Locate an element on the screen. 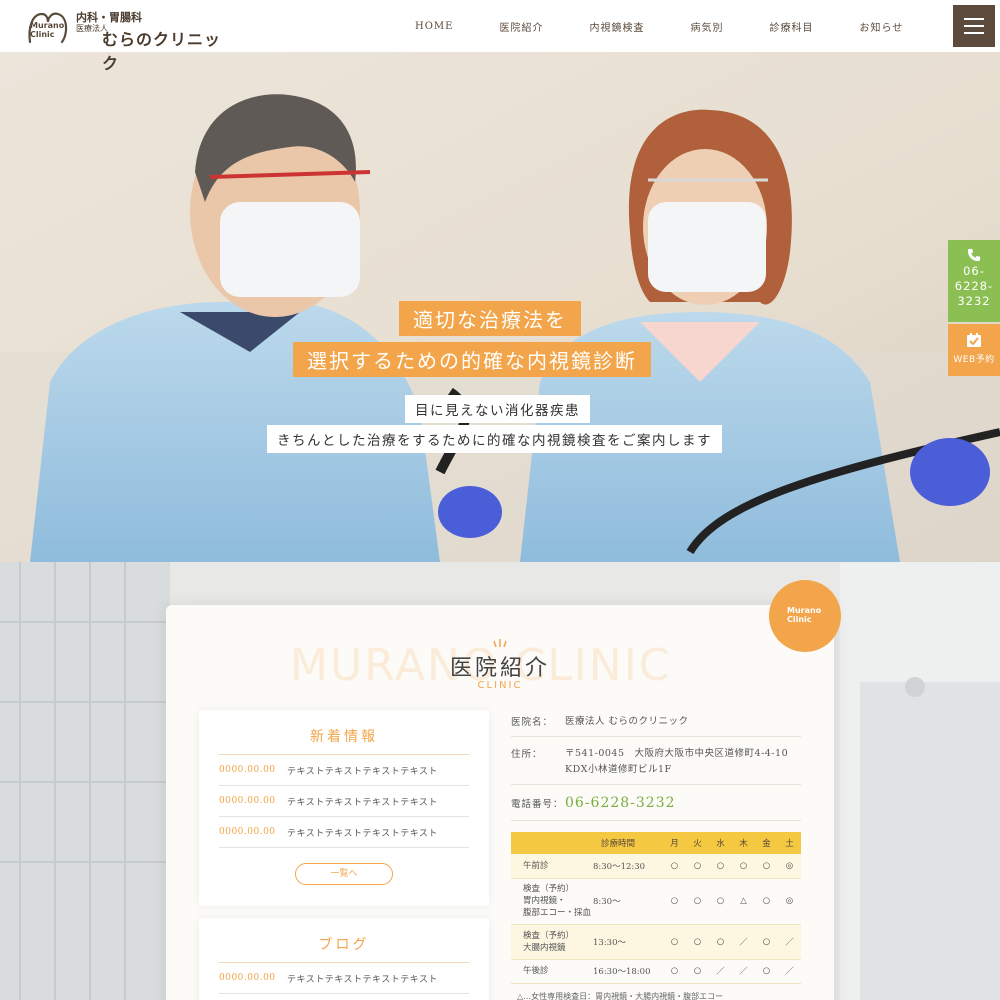 This screenshot has width=1000, height=1000. info-label: 電話番号： is located at coordinates (537, 804).